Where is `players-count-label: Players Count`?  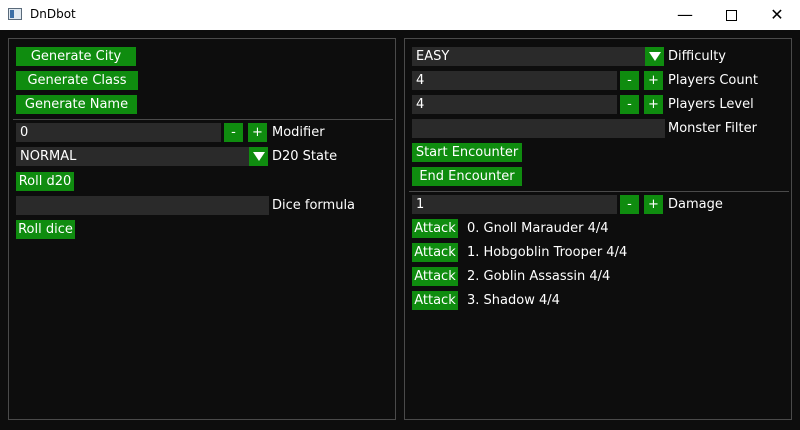 players-count-label: Players Count is located at coordinates (713, 80).